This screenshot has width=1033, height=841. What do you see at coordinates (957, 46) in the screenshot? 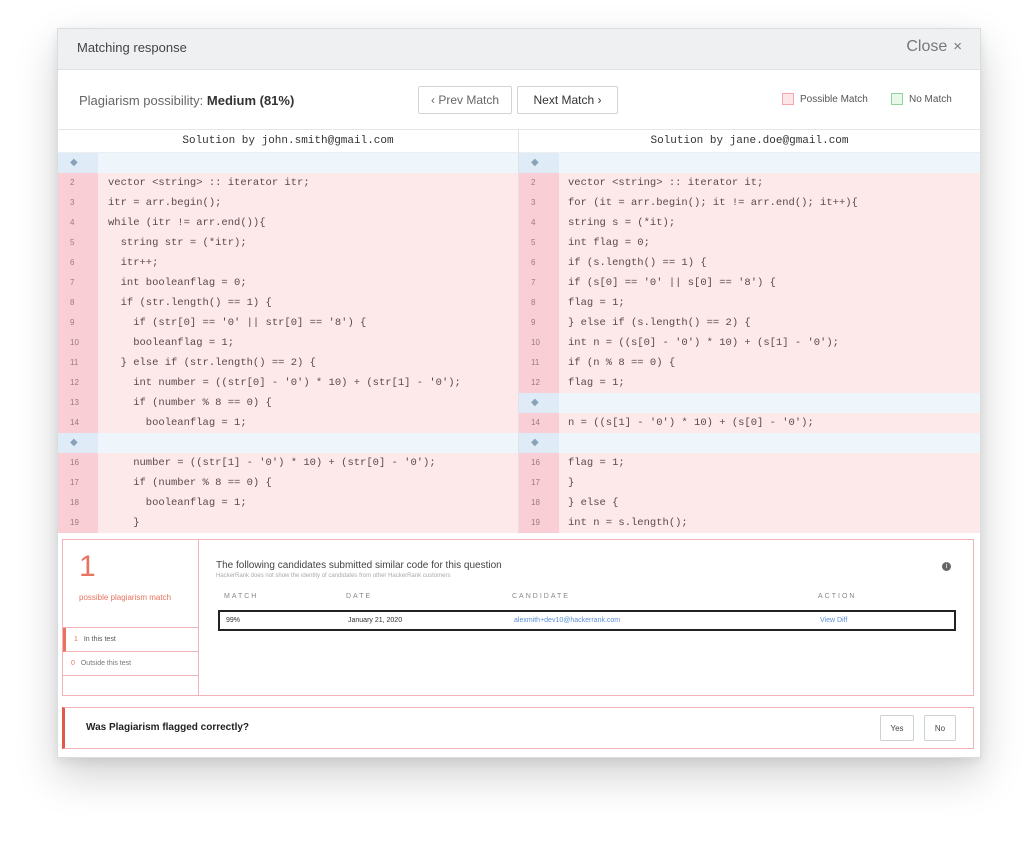
I see `close-icon: ×` at bounding box center [957, 46].